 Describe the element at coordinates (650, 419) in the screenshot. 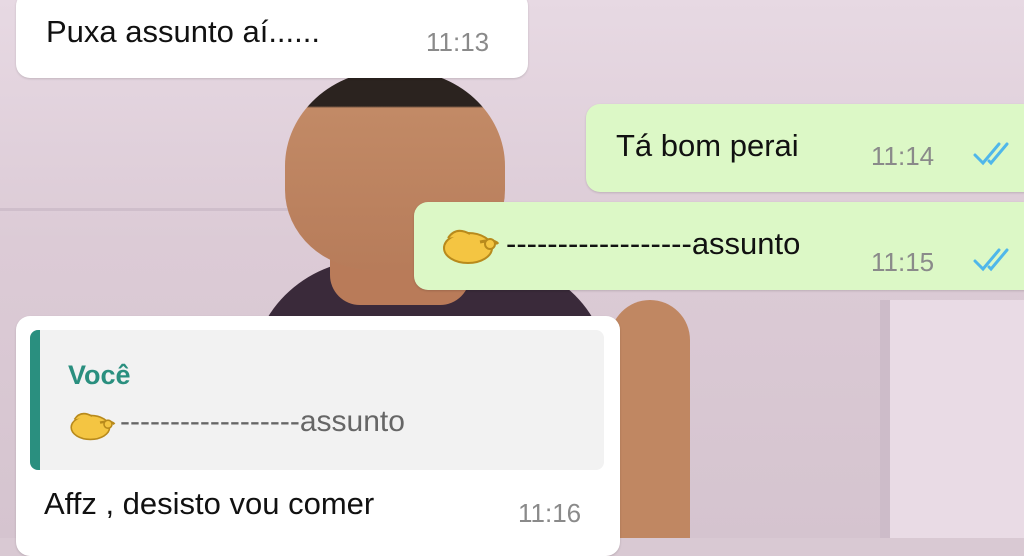

I see `photo-person-arm` at that location.